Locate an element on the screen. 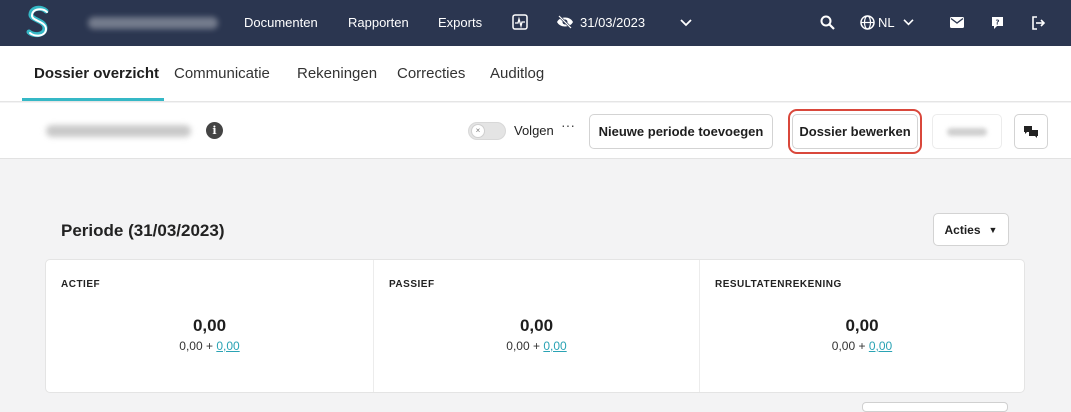  tab-auditlog: Auditlog is located at coordinates (517, 73).